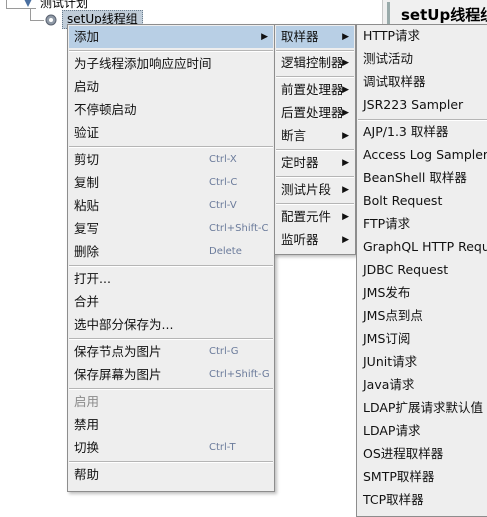  What do you see at coordinates (422, 362) in the screenshot?
I see `sampler-item-junit: JUnit请求` at bounding box center [422, 362].